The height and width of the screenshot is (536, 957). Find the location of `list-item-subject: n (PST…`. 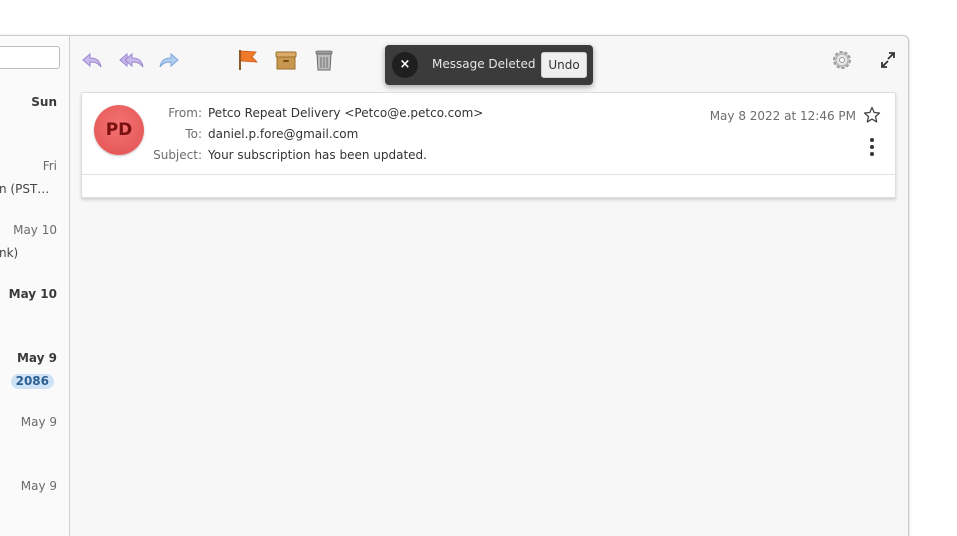

list-item-subject: n (PST… is located at coordinates (25, 189).